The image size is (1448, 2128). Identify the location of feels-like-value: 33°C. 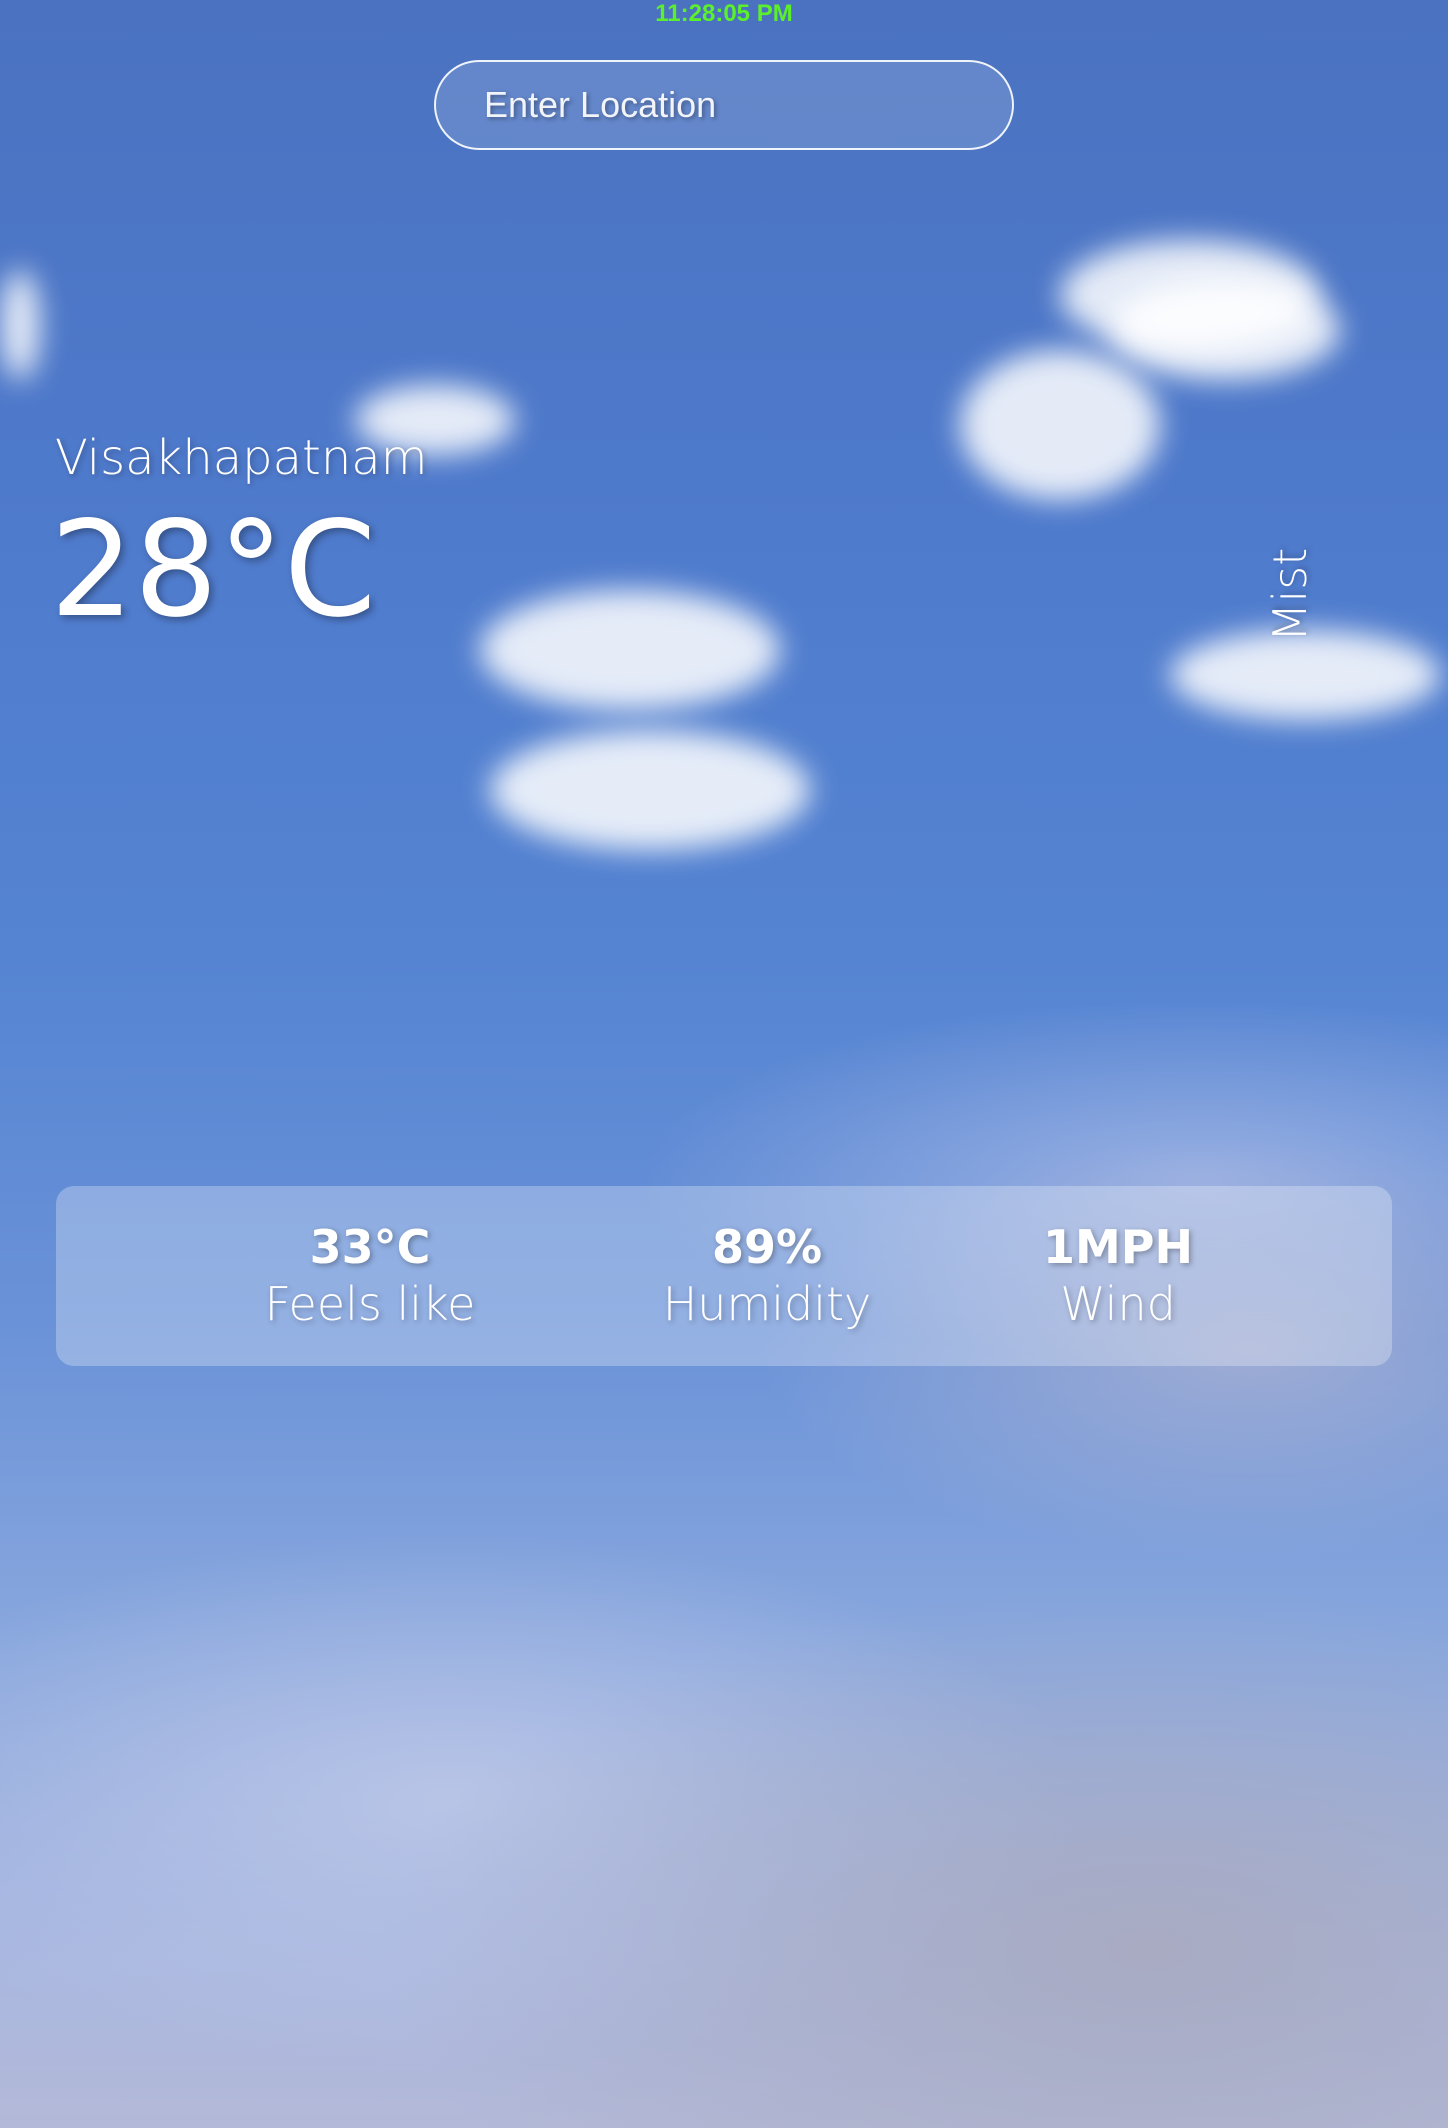
(370, 1247).